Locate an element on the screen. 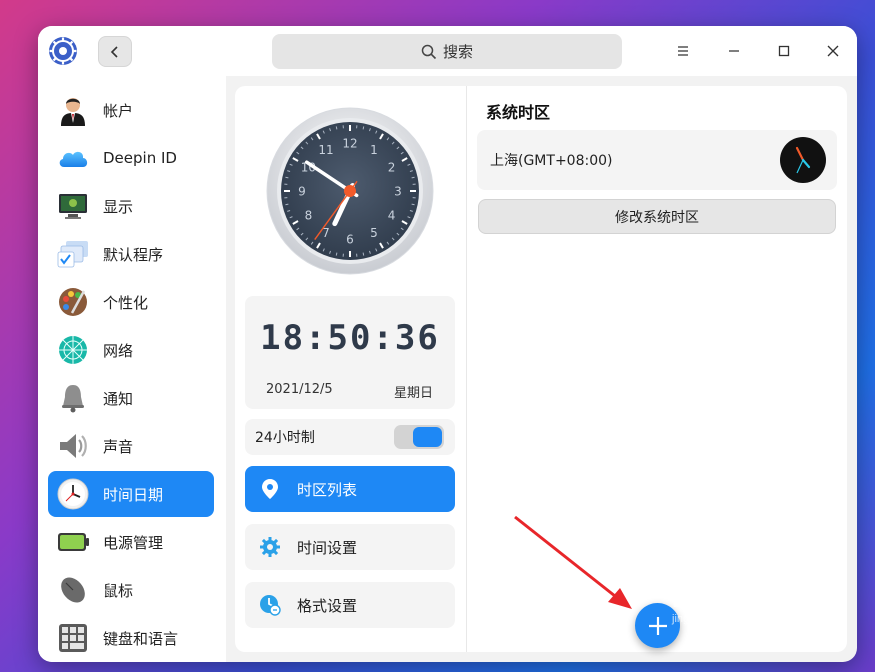 This screenshot has height=672, width=875. hour24-toggle is located at coordinates (419, 437).